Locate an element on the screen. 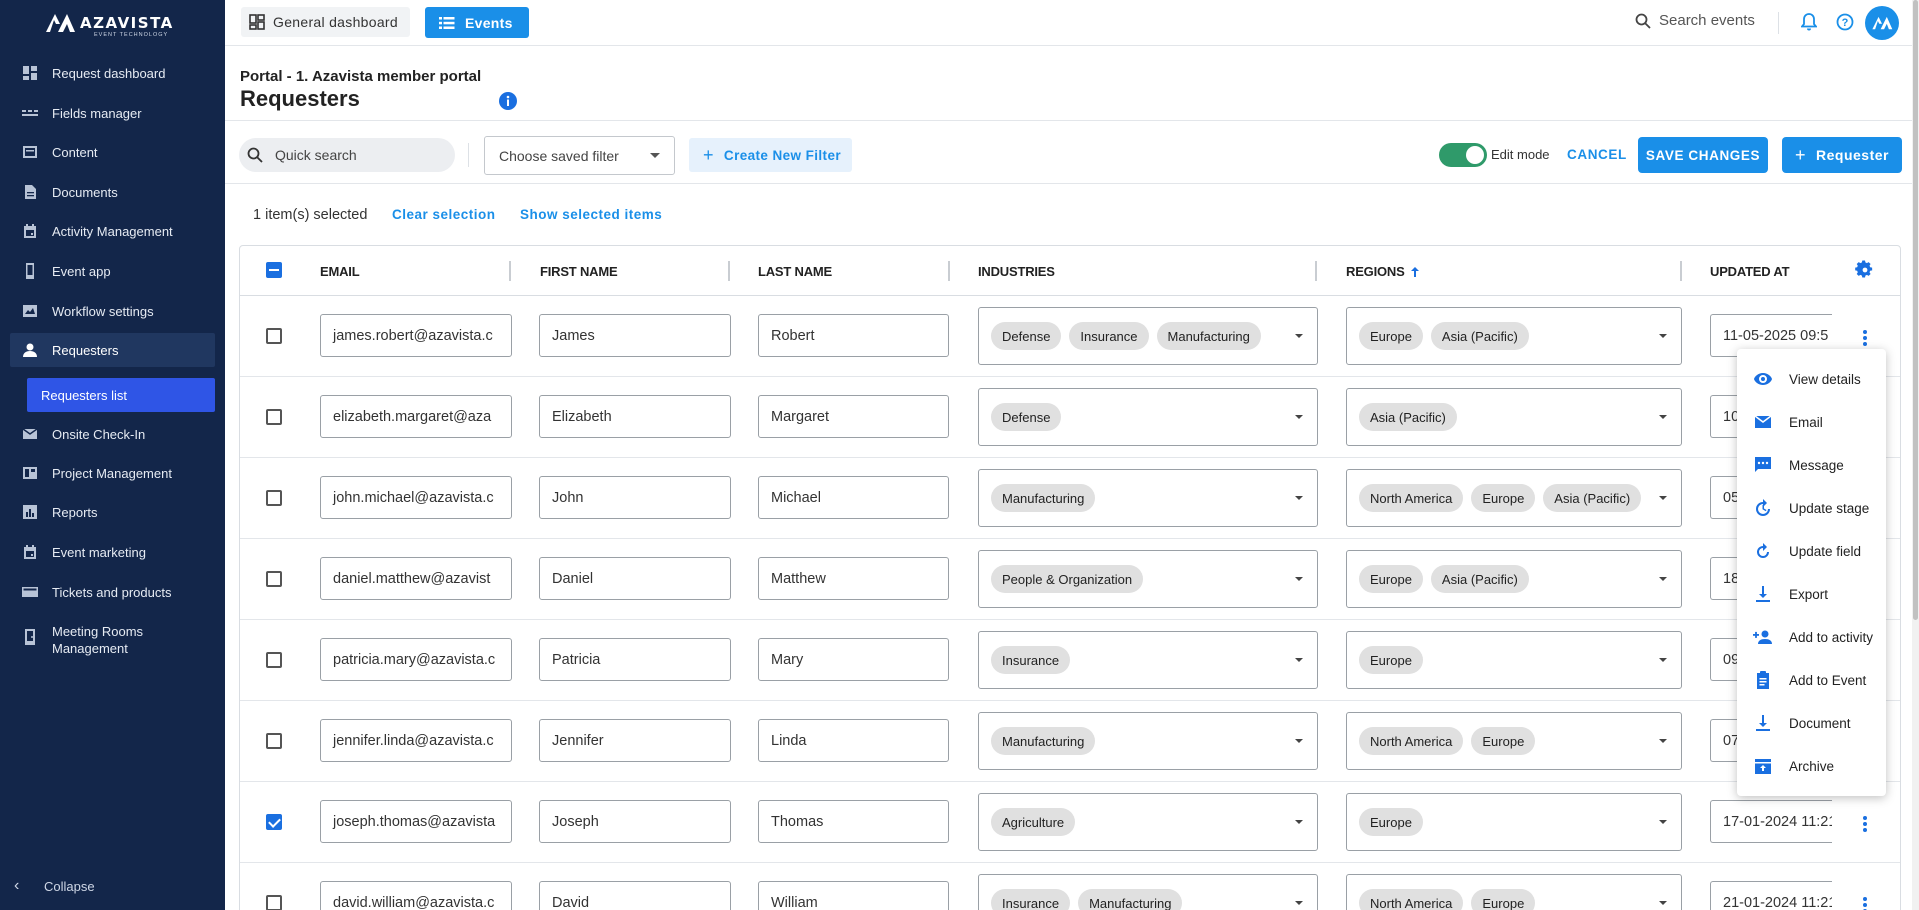 This screenshot has width=1919, height=910. first-name-field: Elizabeth is located at coordinates (635, 416).